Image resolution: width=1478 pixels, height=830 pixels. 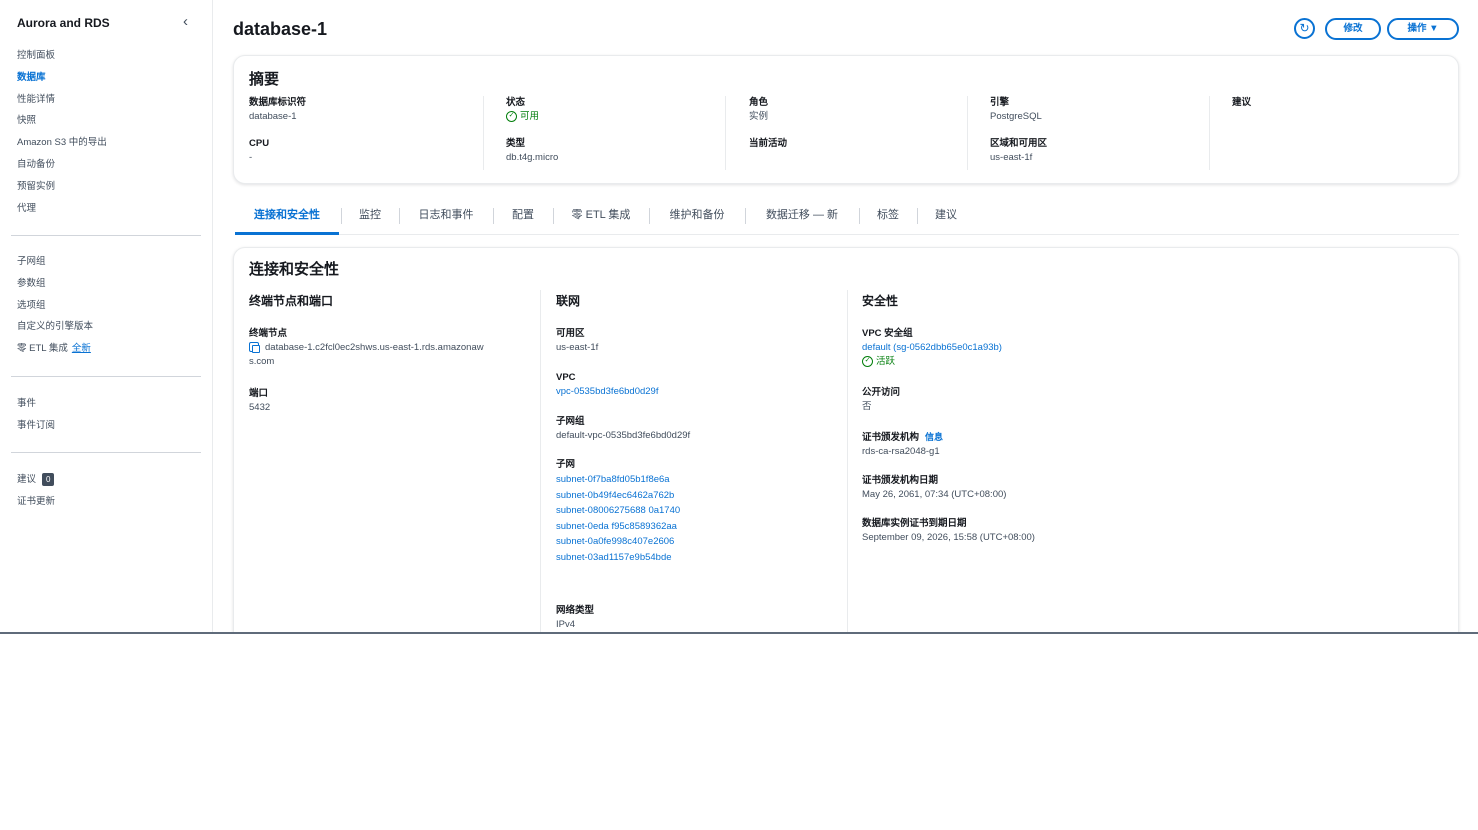 What do you see at coordinates (63, 23) in the screenshot?
I see `sidebar-title: Aurora and RDS` at bounding box center [63, 23].